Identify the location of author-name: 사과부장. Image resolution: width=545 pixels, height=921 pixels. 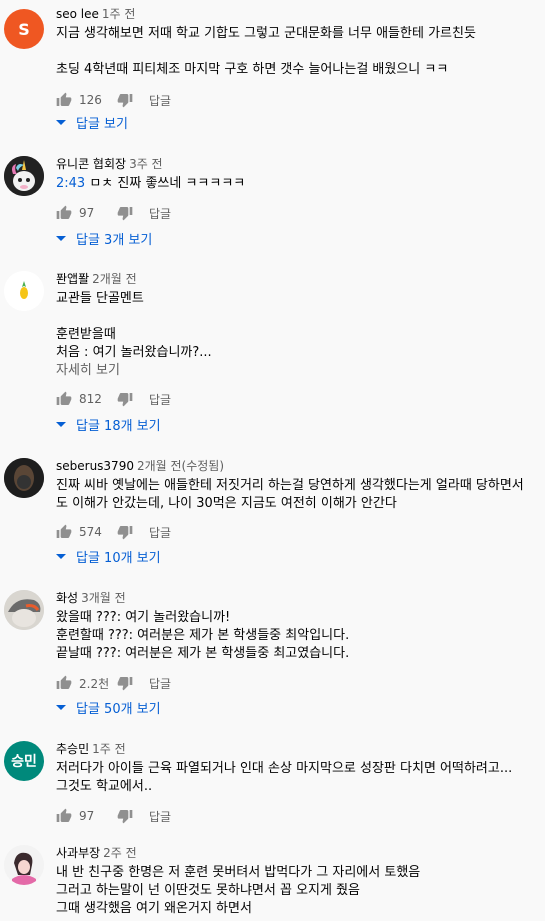
(78, 853).